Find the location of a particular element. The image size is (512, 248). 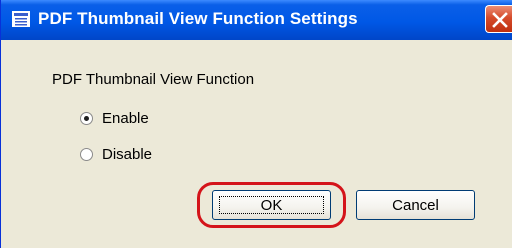

radio-disable: Disable is located at coordinates (116, 154).